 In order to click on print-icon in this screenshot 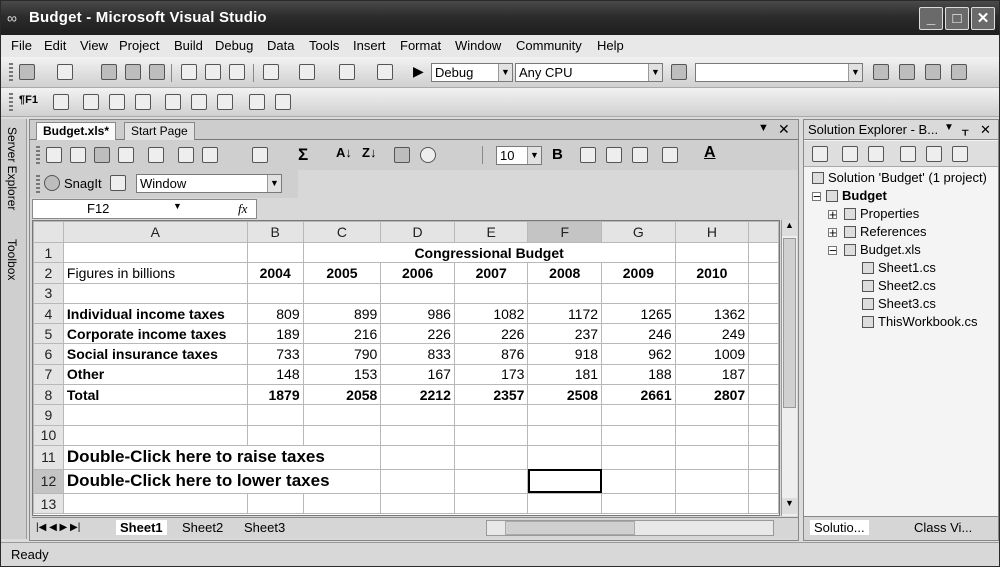, I will do `click(156, 155)`.